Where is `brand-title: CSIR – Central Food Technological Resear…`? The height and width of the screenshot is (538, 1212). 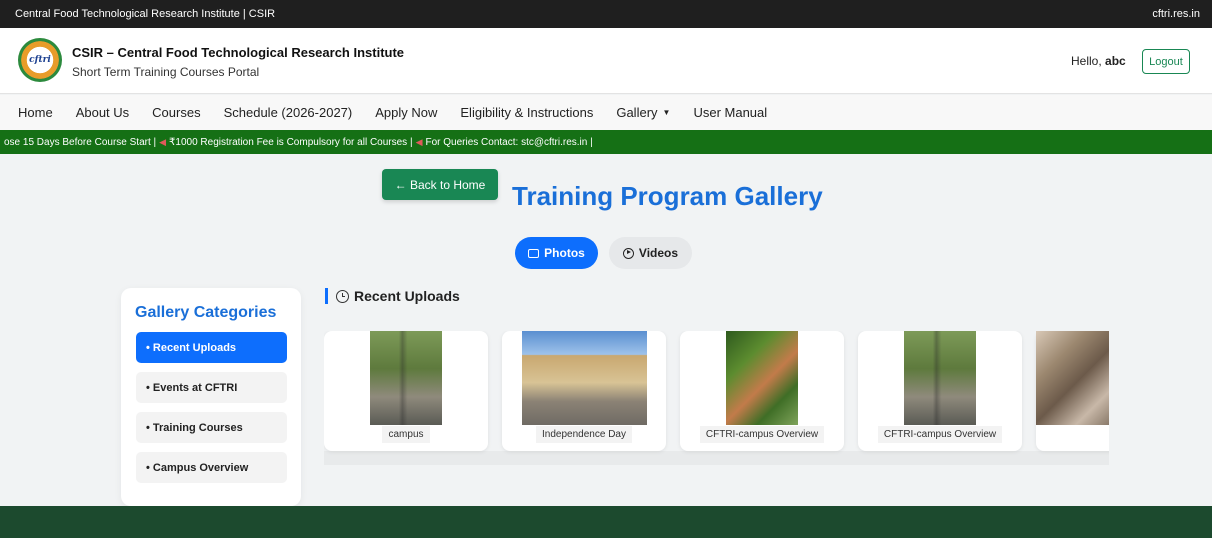 brand-title: CSIR – Central Food Technological Resear… is located at coordinates (238, 52).